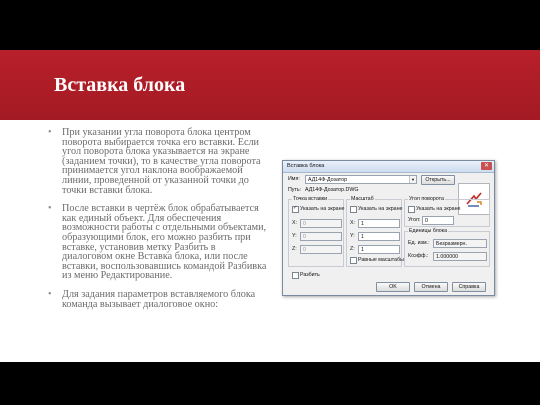  Describe the element at coordinates (419, 243) in the screenshot. I see `units-label: Ед. изм.:` at that location.